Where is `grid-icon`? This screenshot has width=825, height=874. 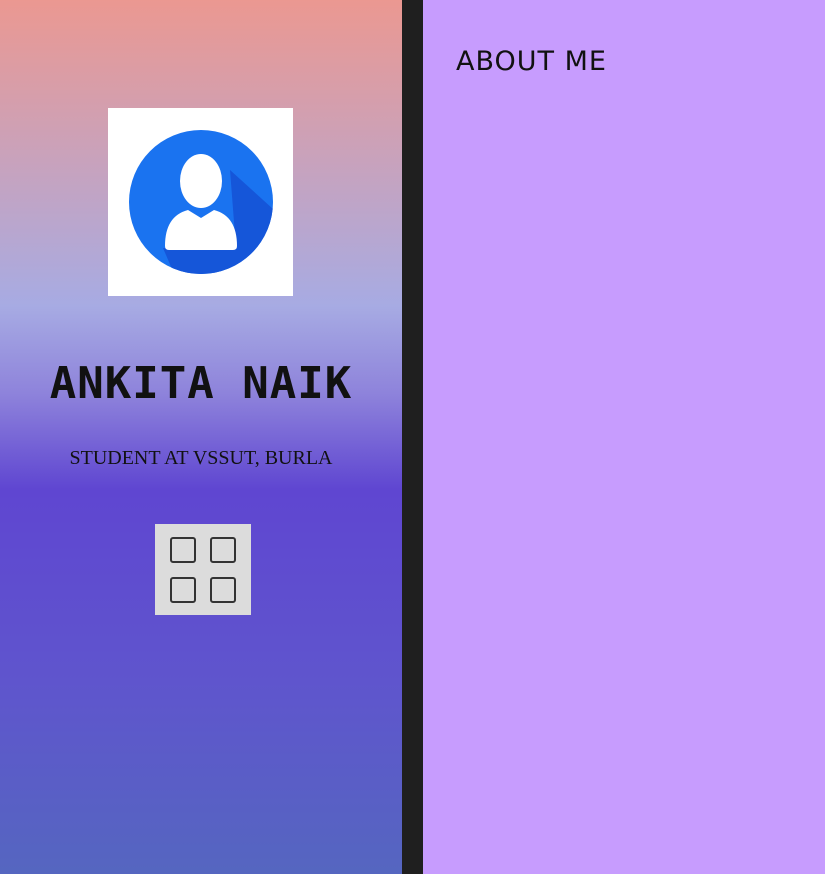 grid-icon is located at coordinates (203, 570).